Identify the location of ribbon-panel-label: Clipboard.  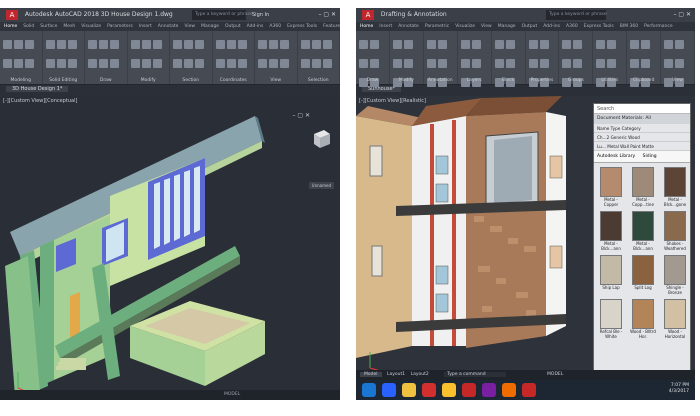
(643, 80).